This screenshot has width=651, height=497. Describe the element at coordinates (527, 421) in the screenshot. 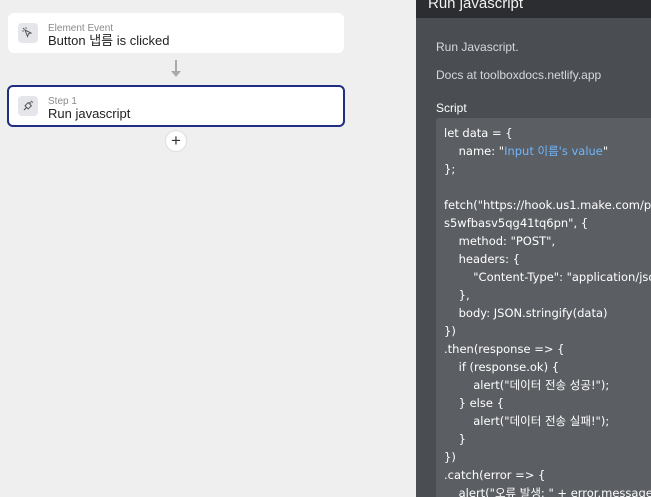

I see `code-line: alert("데이터 전송 실패!");` at that location.